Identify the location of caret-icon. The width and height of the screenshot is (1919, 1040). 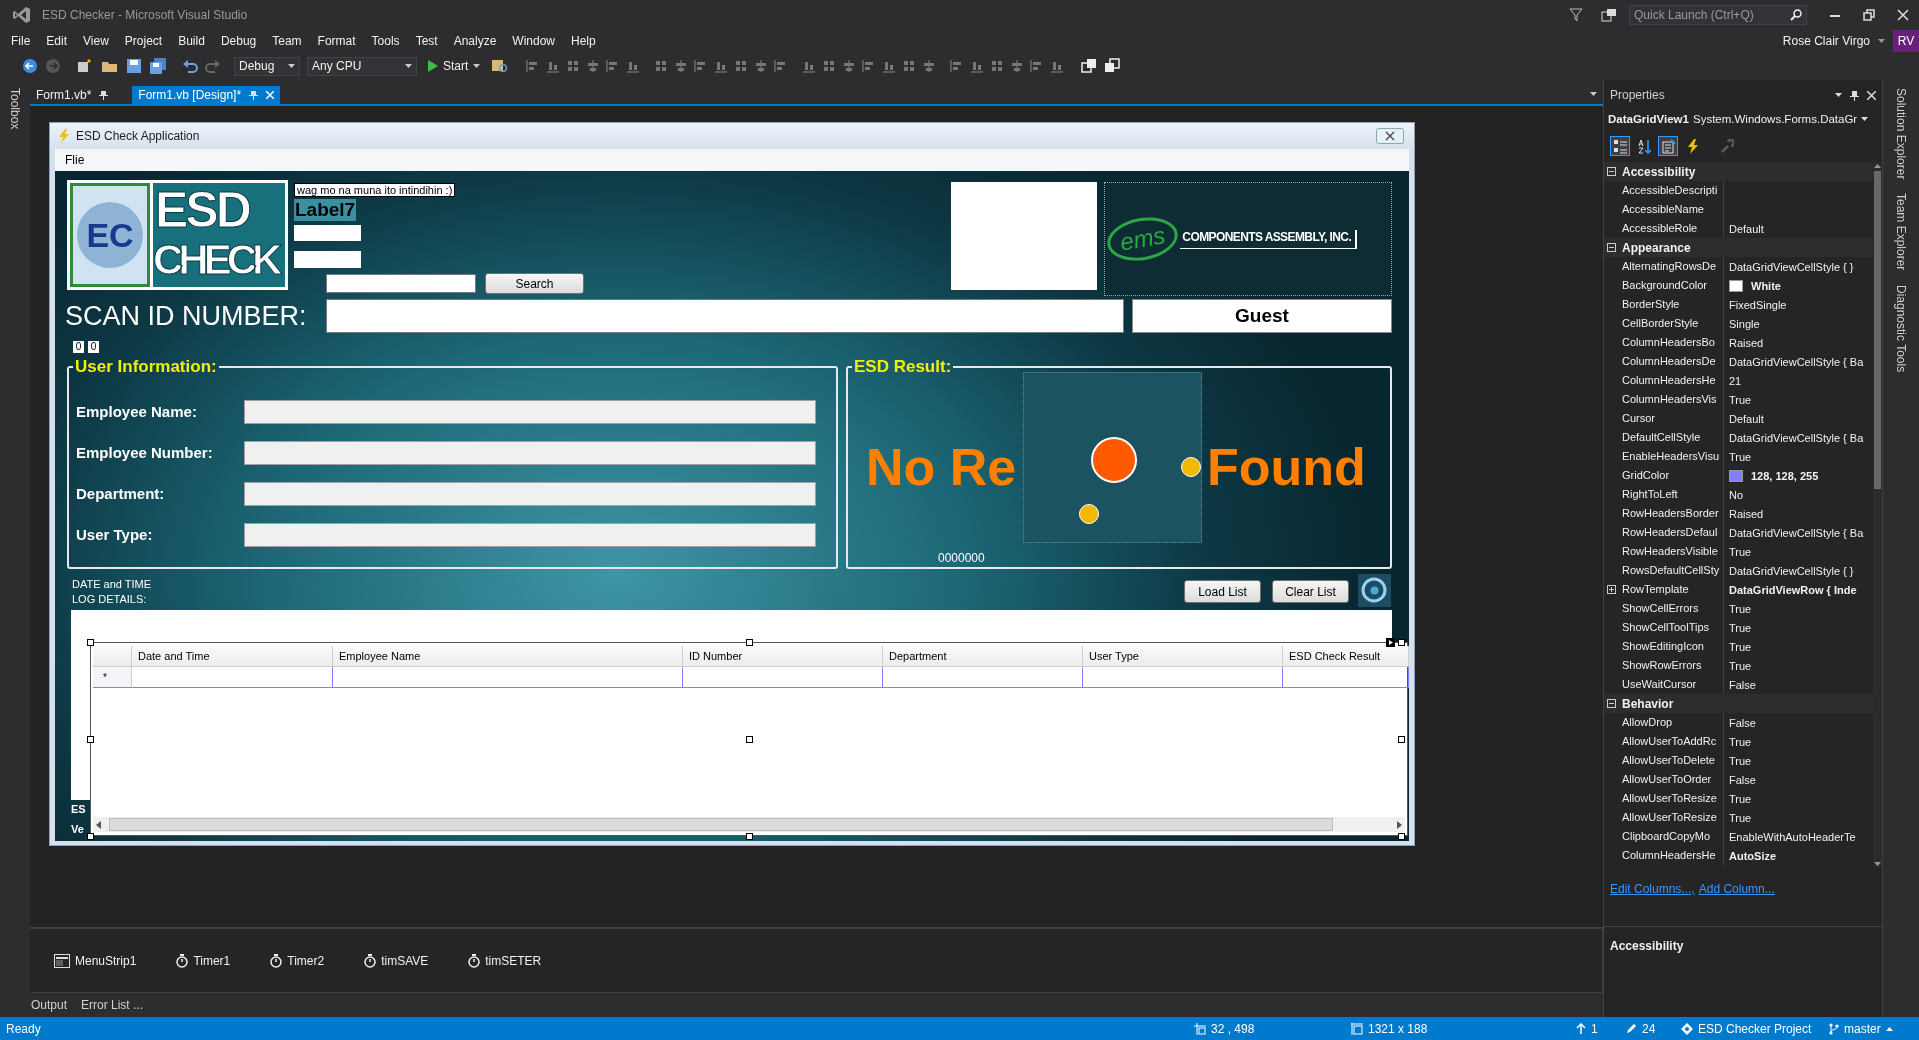
(1593, 94).